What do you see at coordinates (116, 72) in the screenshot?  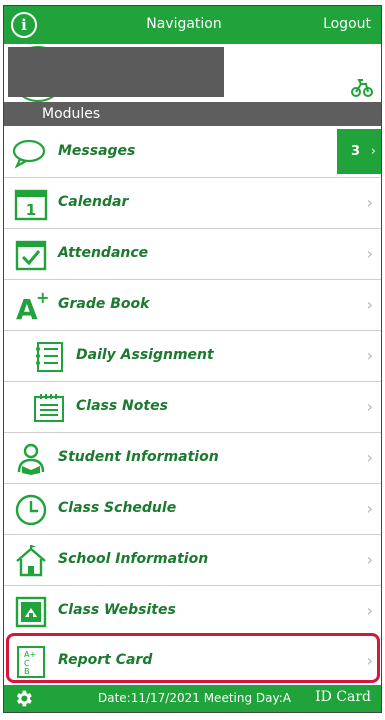 I see `redacted-user-info` at bounding box center [116, 72].